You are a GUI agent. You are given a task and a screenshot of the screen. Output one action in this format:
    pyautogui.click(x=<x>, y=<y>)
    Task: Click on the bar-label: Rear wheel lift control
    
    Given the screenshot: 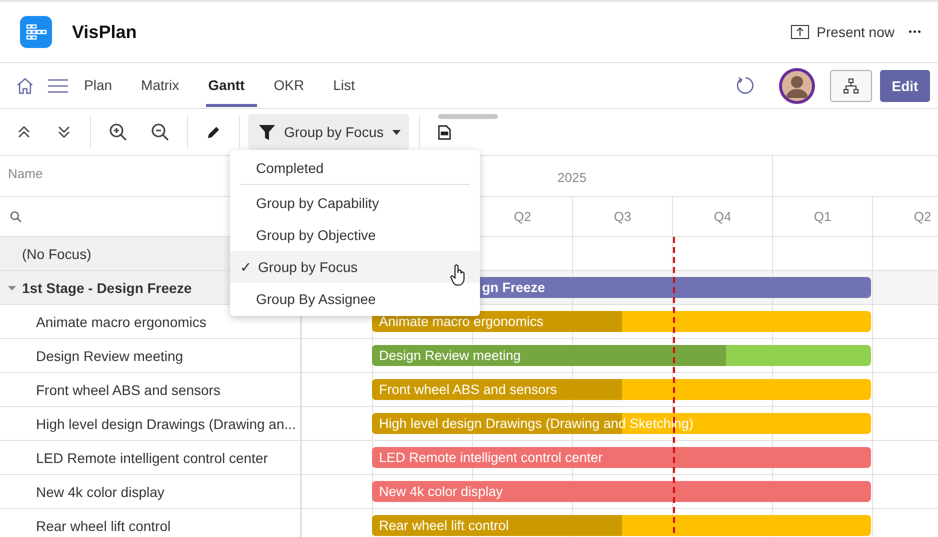 What is the action you would take?
    pyautogui.click(x=443, y=525)
    